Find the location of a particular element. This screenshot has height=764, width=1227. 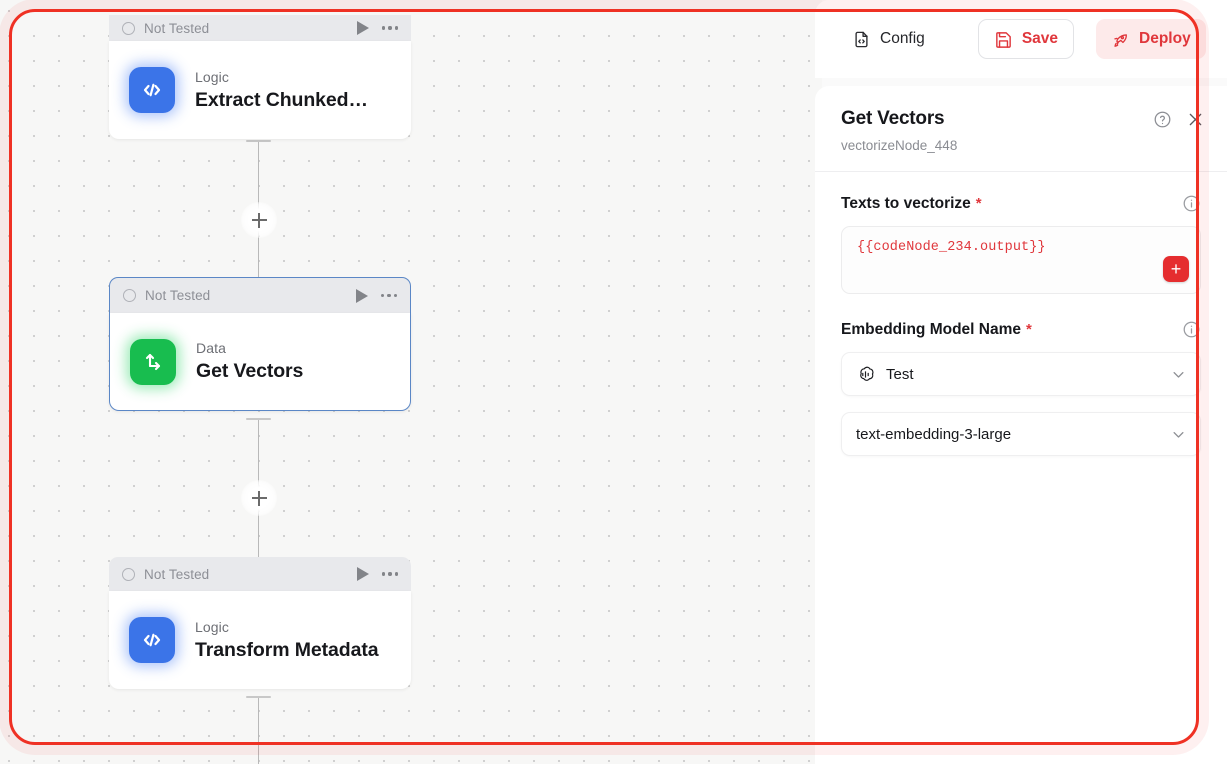

panel-header: Get Vectors vectorizeNode_448 is located at coordinates (1021, 129).